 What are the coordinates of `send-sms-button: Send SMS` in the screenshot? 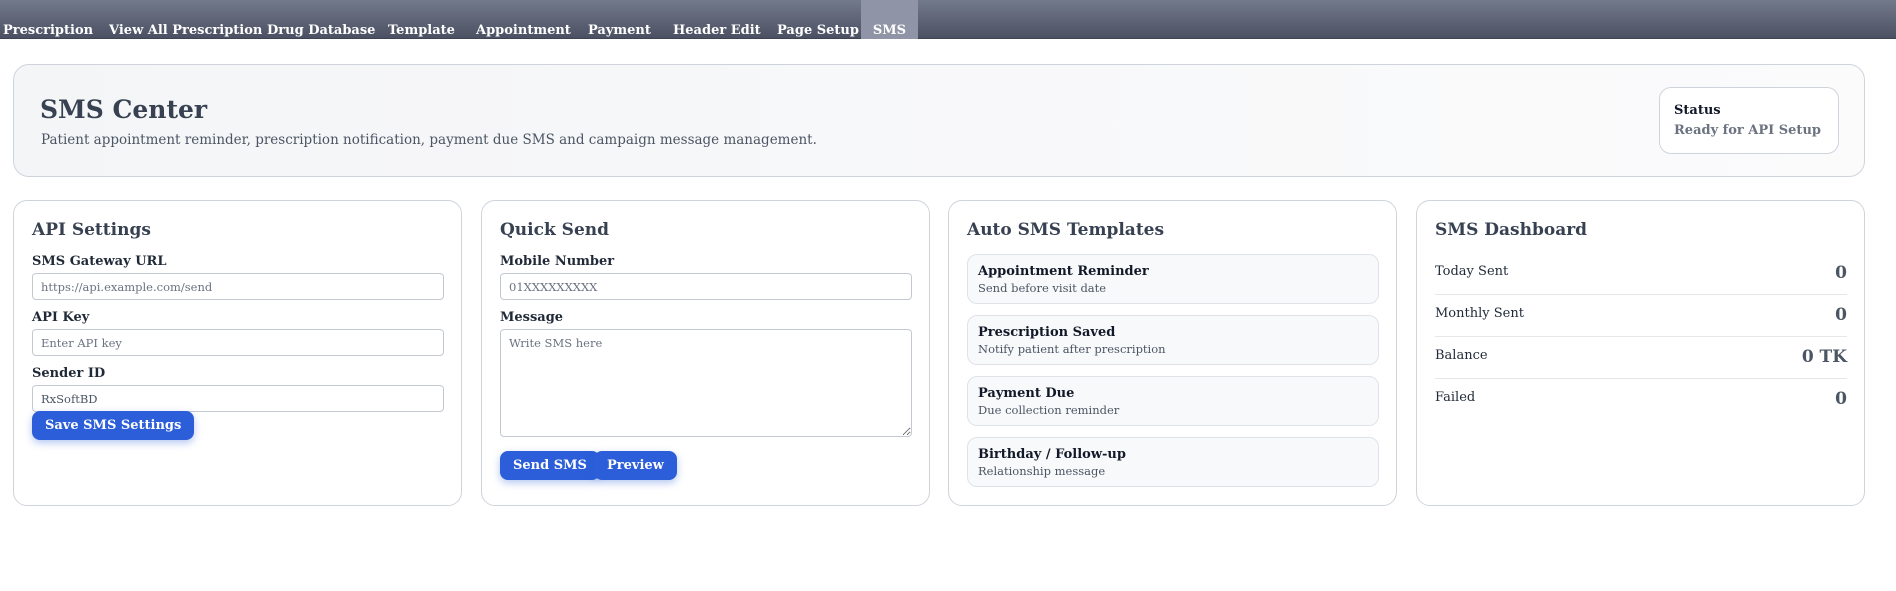 It's located at (550, 465).